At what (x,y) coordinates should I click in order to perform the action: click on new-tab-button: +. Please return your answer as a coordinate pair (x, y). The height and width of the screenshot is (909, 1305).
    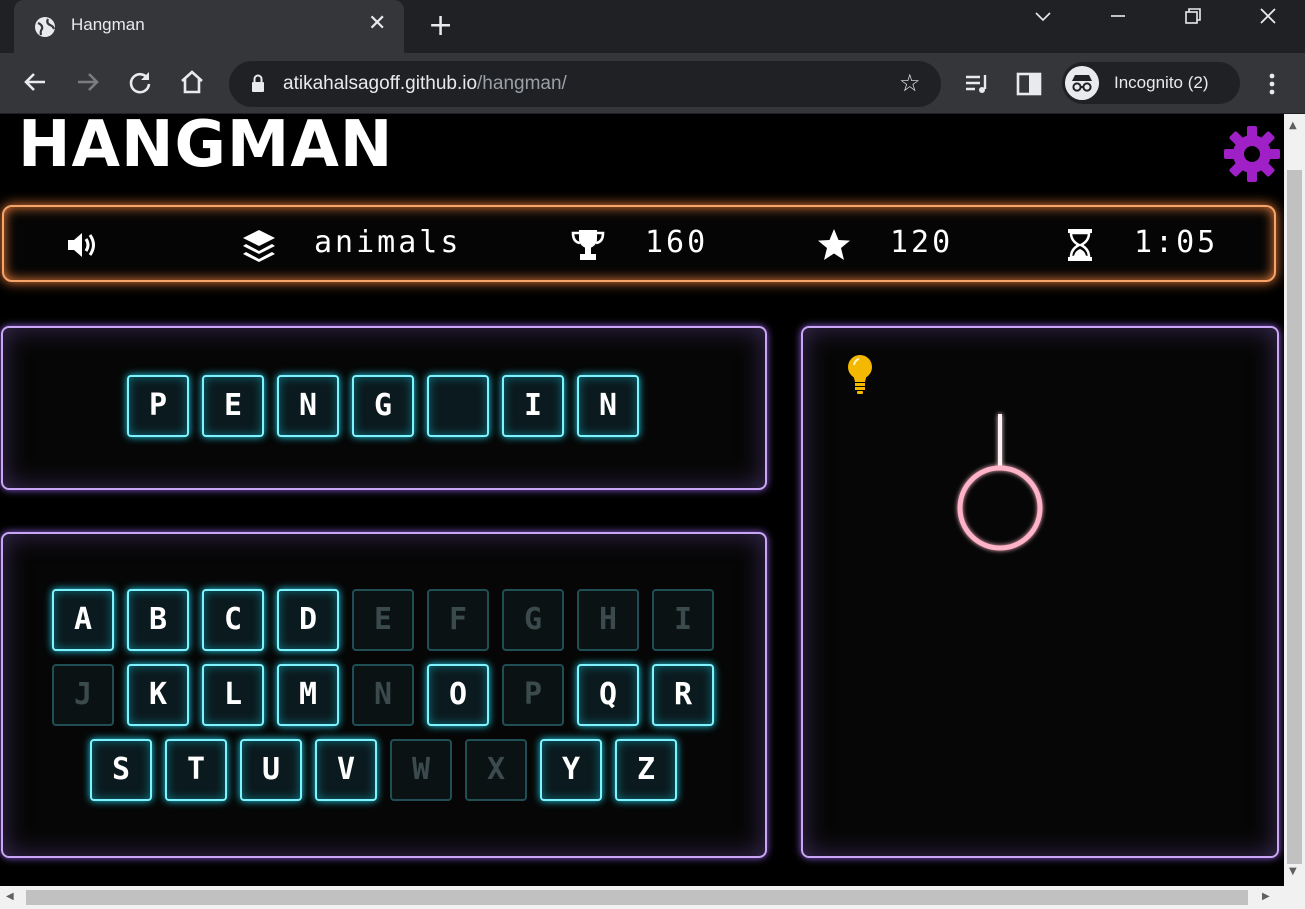
    Looking at the image, I should click on (440, 25).